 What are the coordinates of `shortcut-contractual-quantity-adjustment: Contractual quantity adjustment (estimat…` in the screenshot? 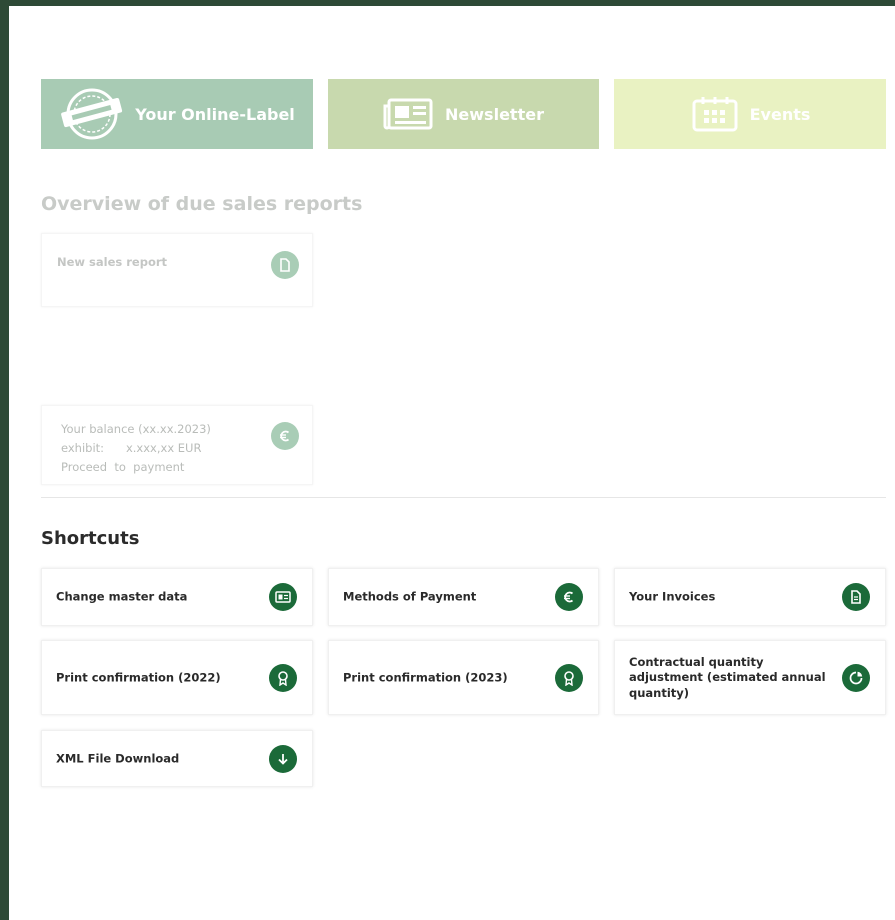 It's located at (750, 677).